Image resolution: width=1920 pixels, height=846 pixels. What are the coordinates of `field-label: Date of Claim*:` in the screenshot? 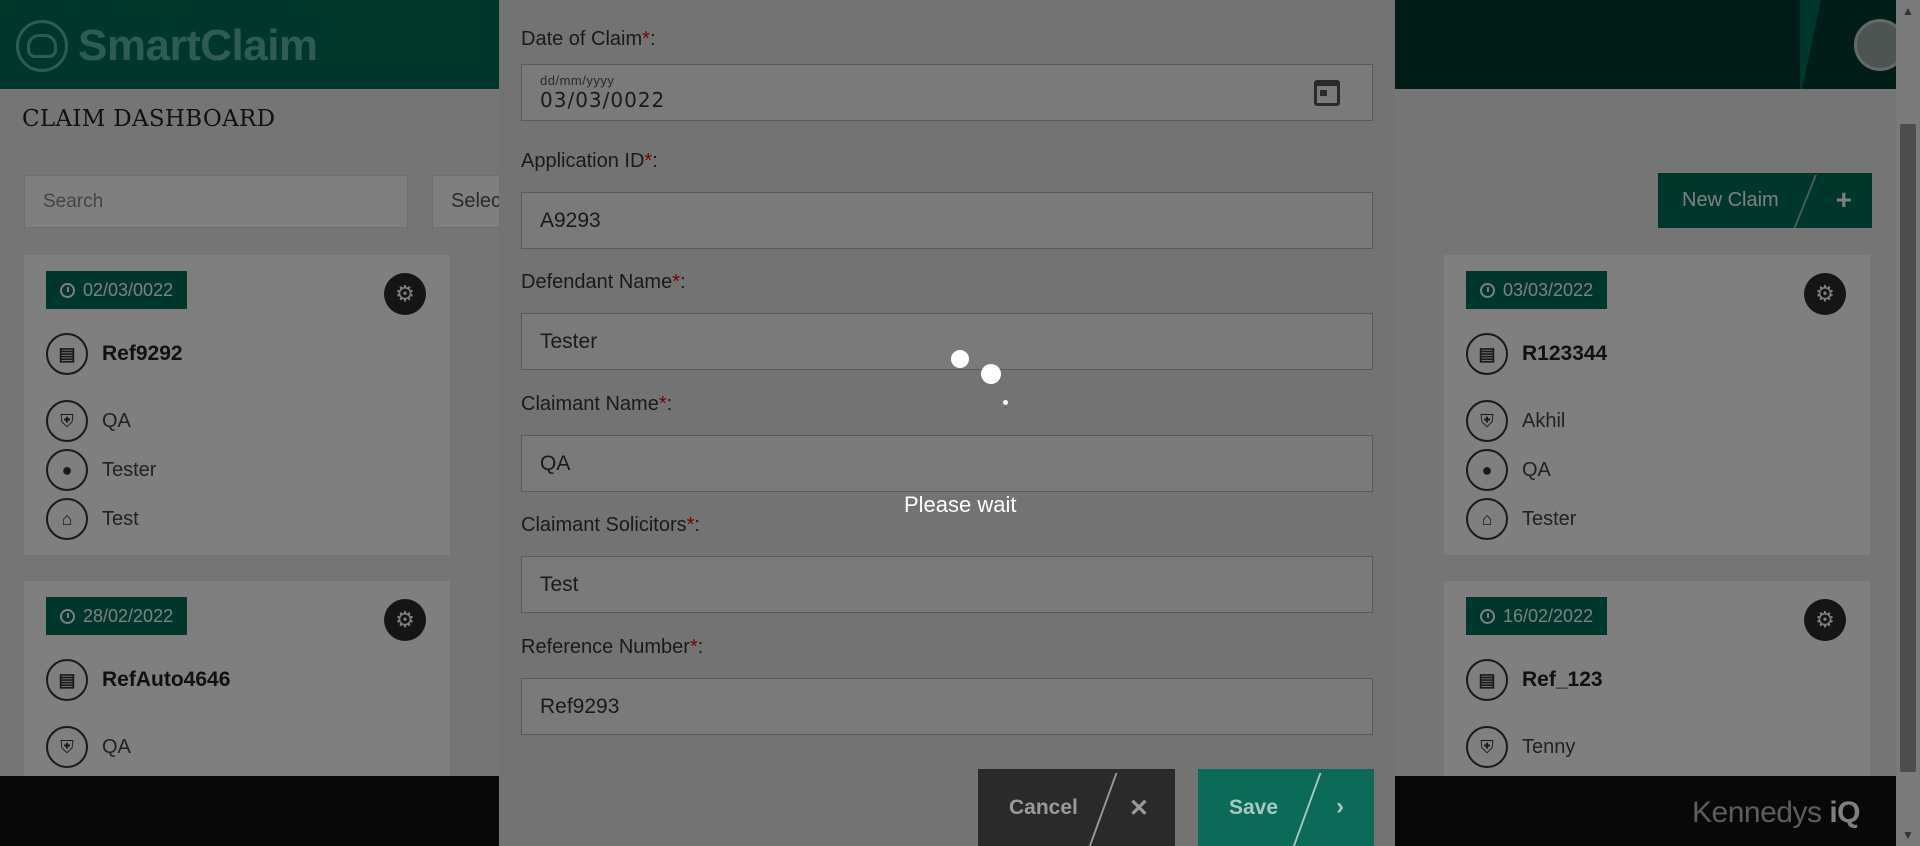 It's located at (588, 39).